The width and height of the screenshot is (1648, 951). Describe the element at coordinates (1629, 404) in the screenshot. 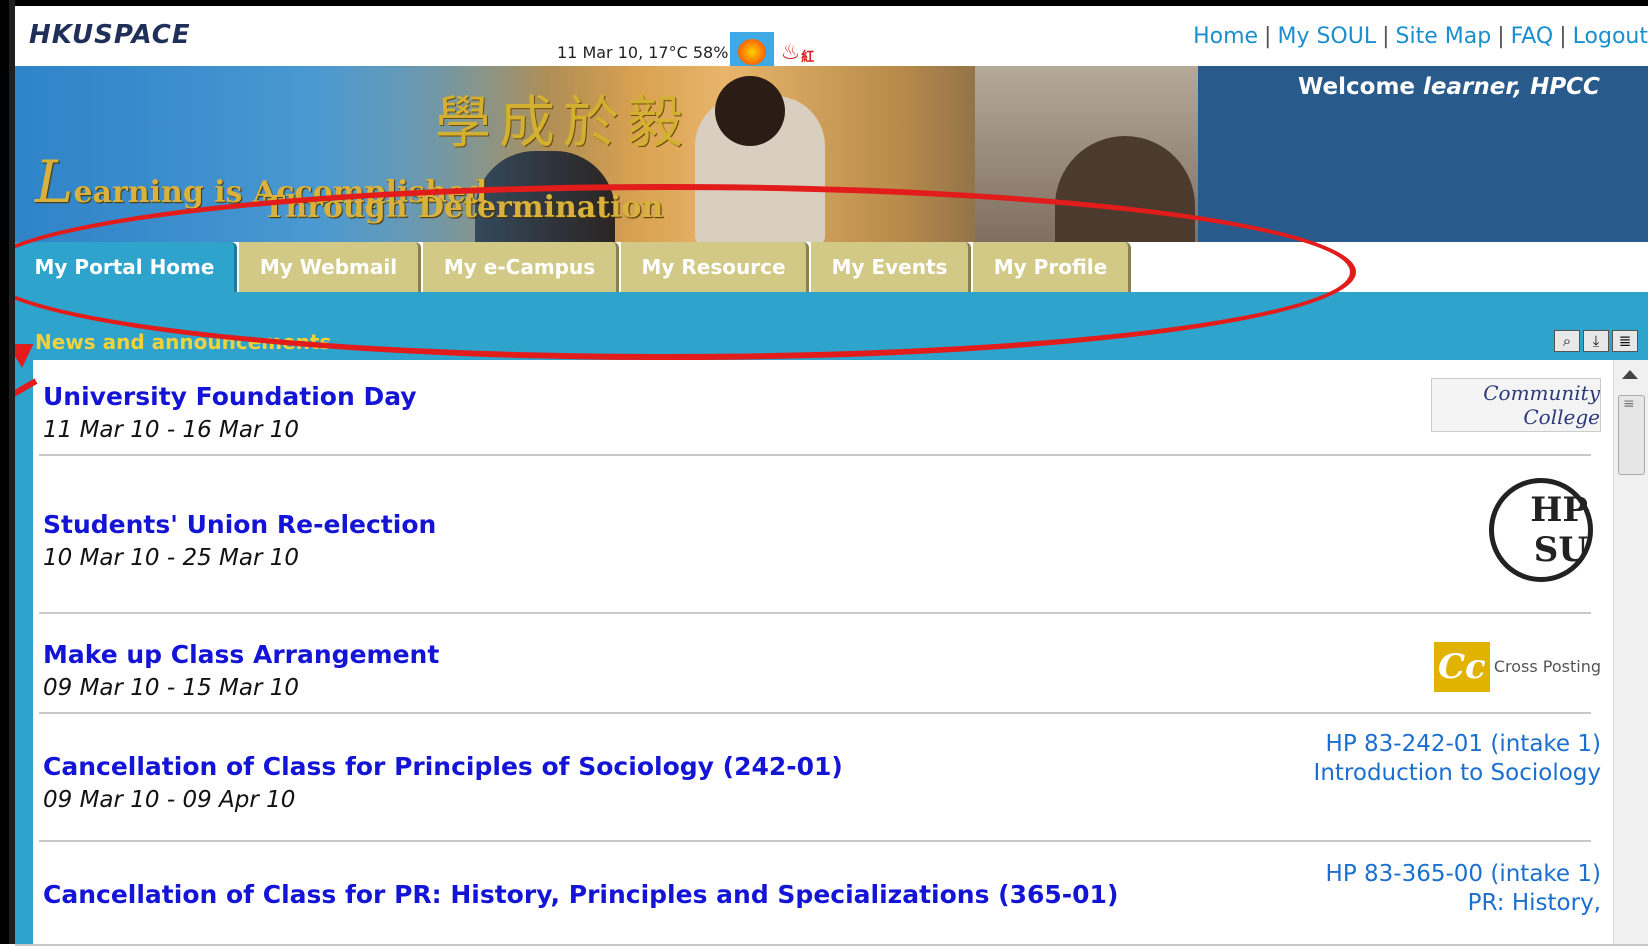

I see `grip-icon: ≡` at that location.